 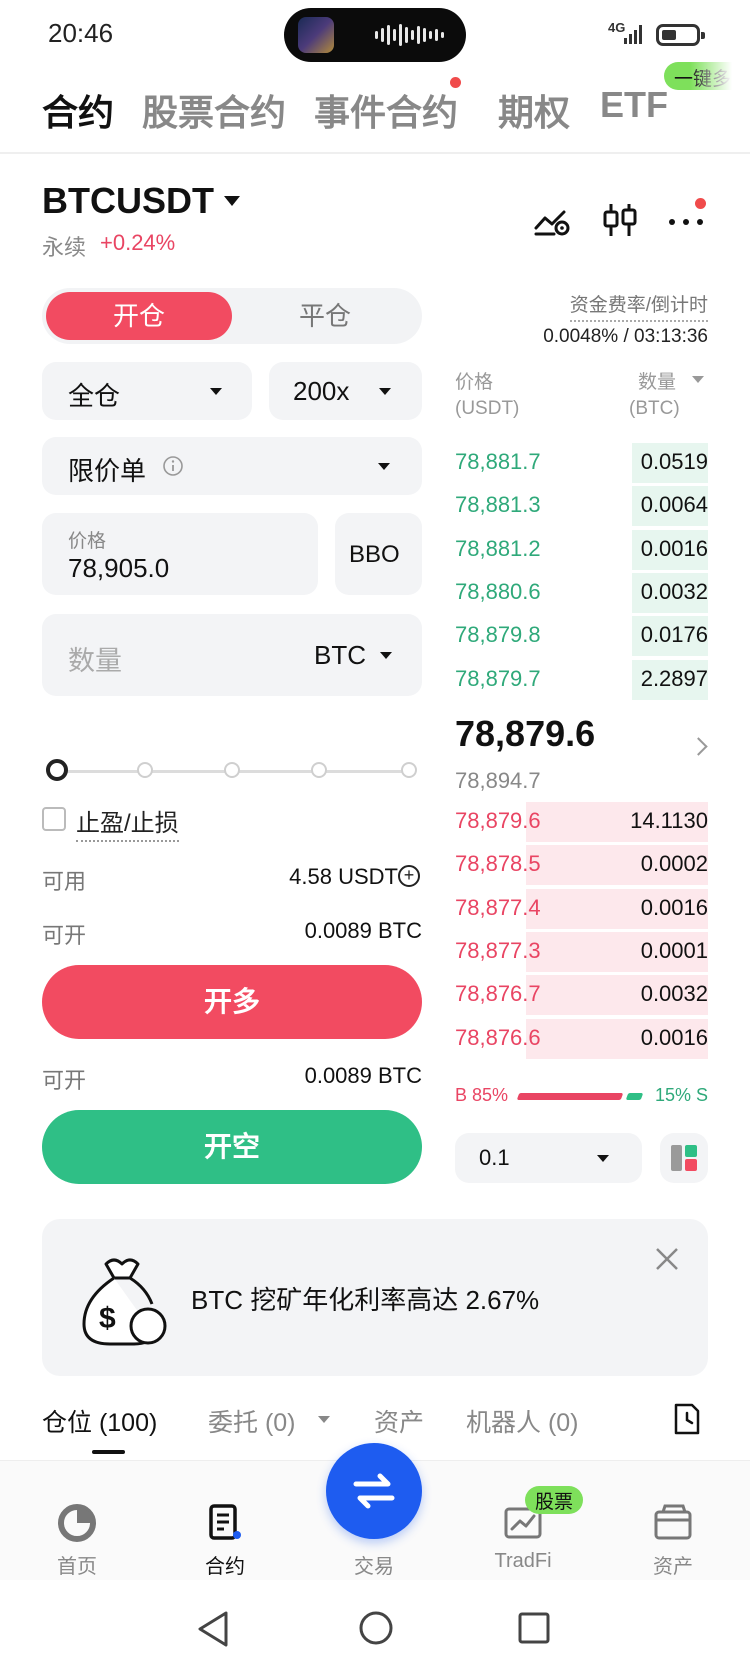 I want to click on row-quantity: 0.0032, so click(x=674, y=591).